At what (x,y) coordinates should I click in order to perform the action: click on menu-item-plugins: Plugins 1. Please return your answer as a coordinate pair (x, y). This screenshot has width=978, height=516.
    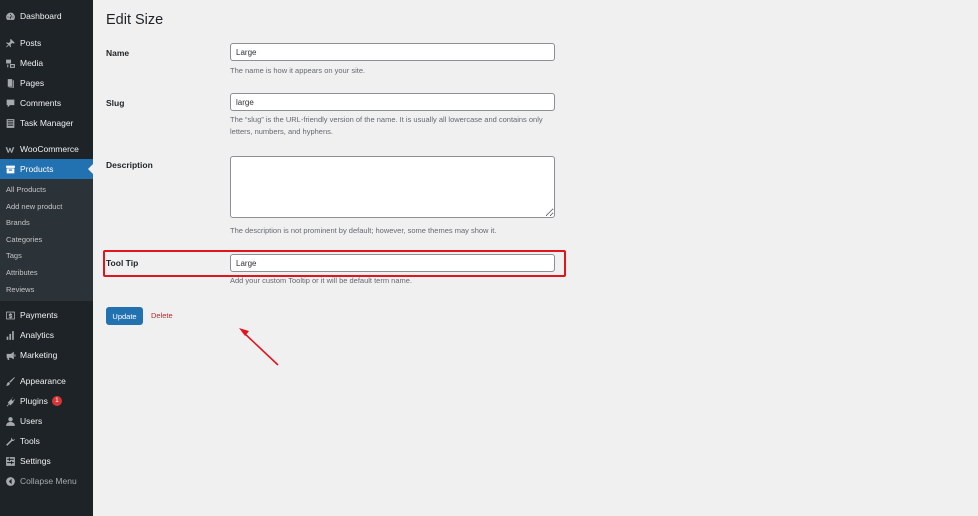
    Looking at the image, I should click on (46, 401).